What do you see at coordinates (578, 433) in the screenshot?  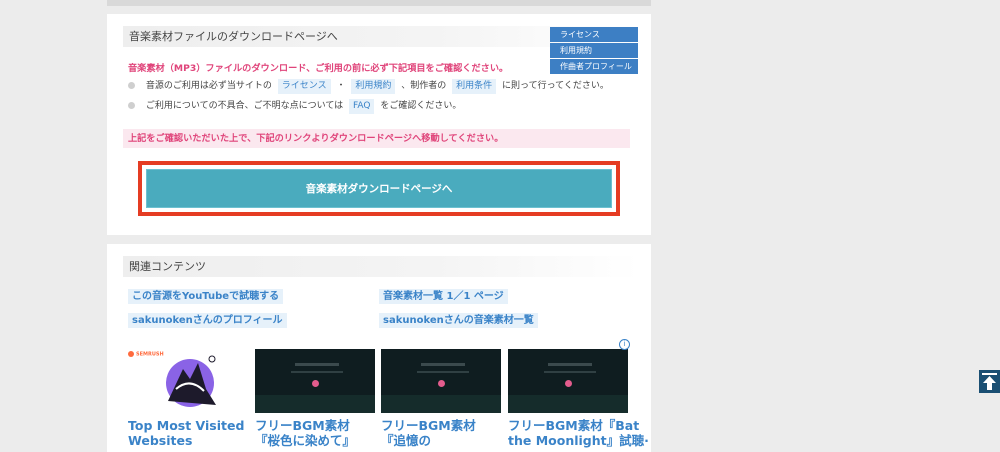 I see `ad-title: フリーBGM素材『Bat the Moonlight』試聴·` at bounding box center [578, 433].